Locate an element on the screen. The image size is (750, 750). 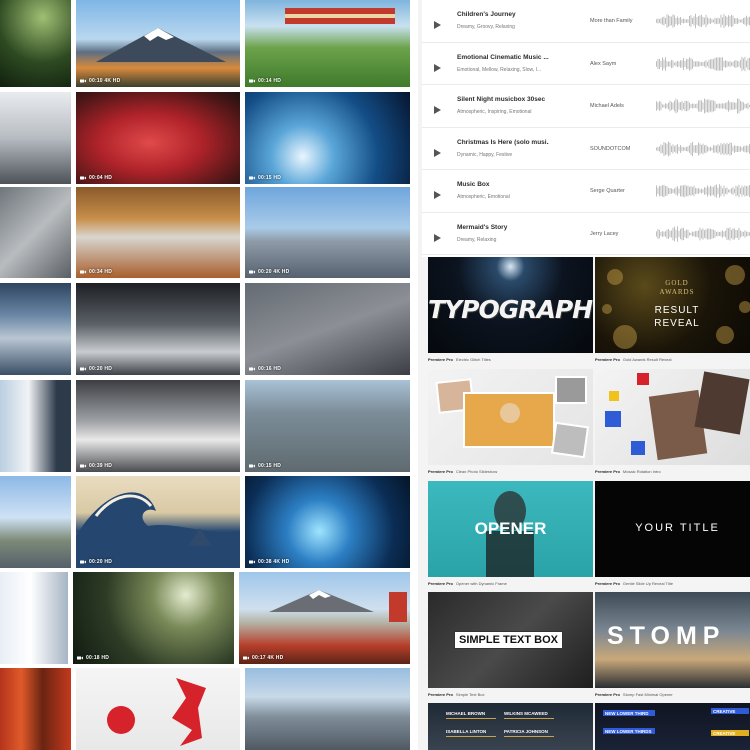
template-name: Stomp Fast Minimal Opener is located at coordinates (648, 694).